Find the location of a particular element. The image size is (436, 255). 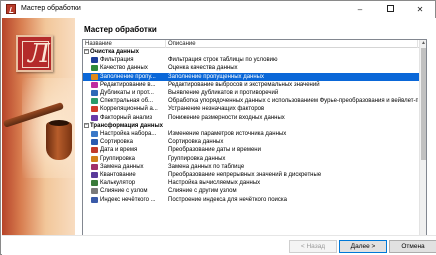

row-name: Слияние с узлом is located at coordinates (124, 191).